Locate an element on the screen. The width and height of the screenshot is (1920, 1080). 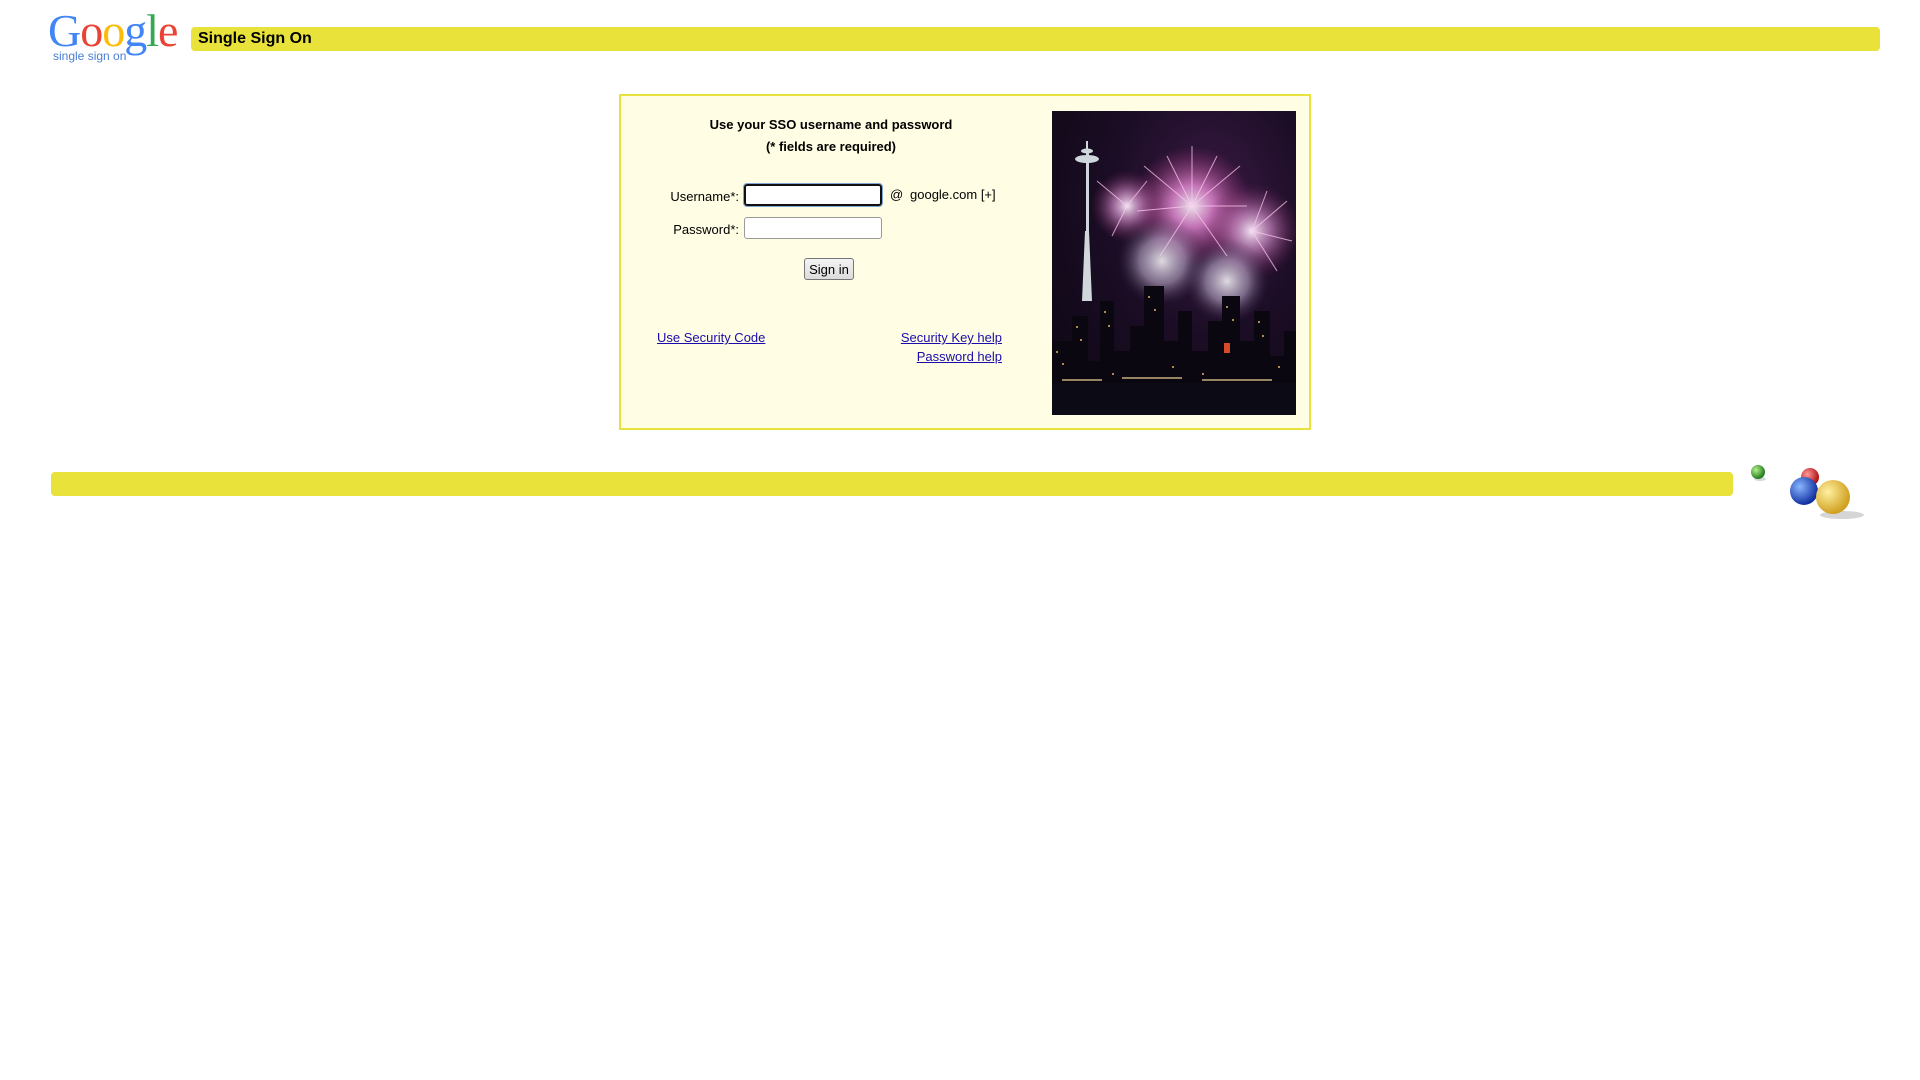
page-title-bar: Single Sign On is located at coordinates (1035, 39).